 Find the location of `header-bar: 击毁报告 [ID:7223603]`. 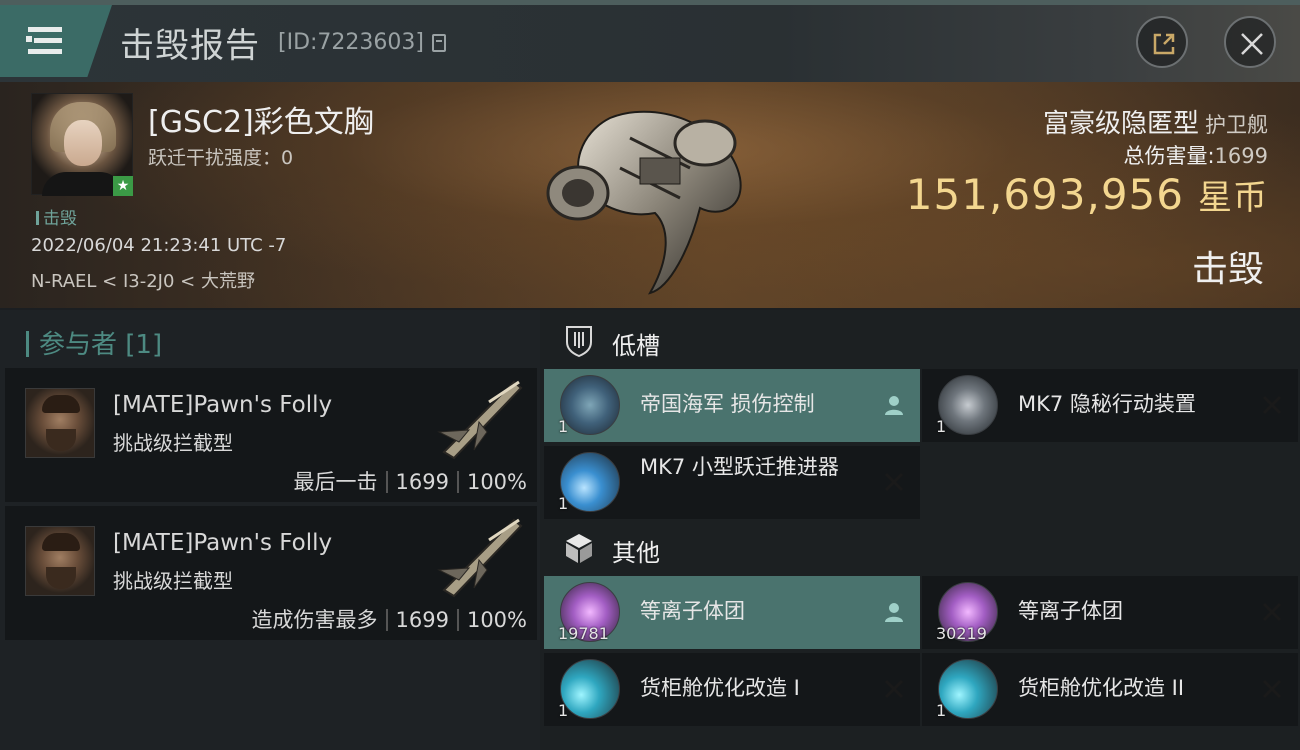

header-bar: 击毁报告 [ID:7223603] is located at coordinates (650, 41).